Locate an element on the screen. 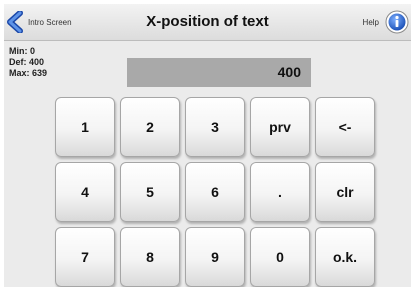 Image resolution: width=414 pixels, height=291 pixels. key-decimal-point: . is located at coordinates (280, 192).